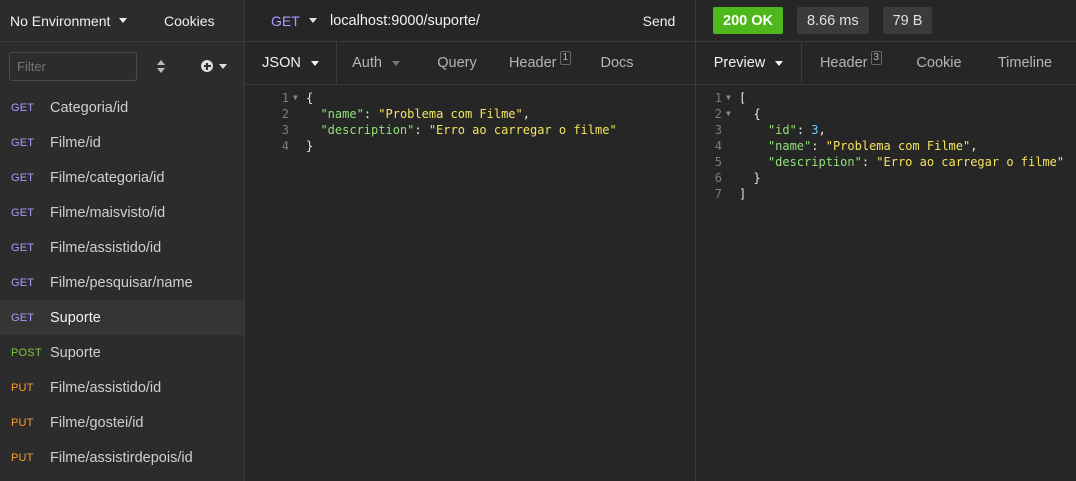 The width and height of the screenshot is (1076, 481). Describe the element at coordinates (782, 130) in the screenshot. I see `json-key: "id"` at that location.